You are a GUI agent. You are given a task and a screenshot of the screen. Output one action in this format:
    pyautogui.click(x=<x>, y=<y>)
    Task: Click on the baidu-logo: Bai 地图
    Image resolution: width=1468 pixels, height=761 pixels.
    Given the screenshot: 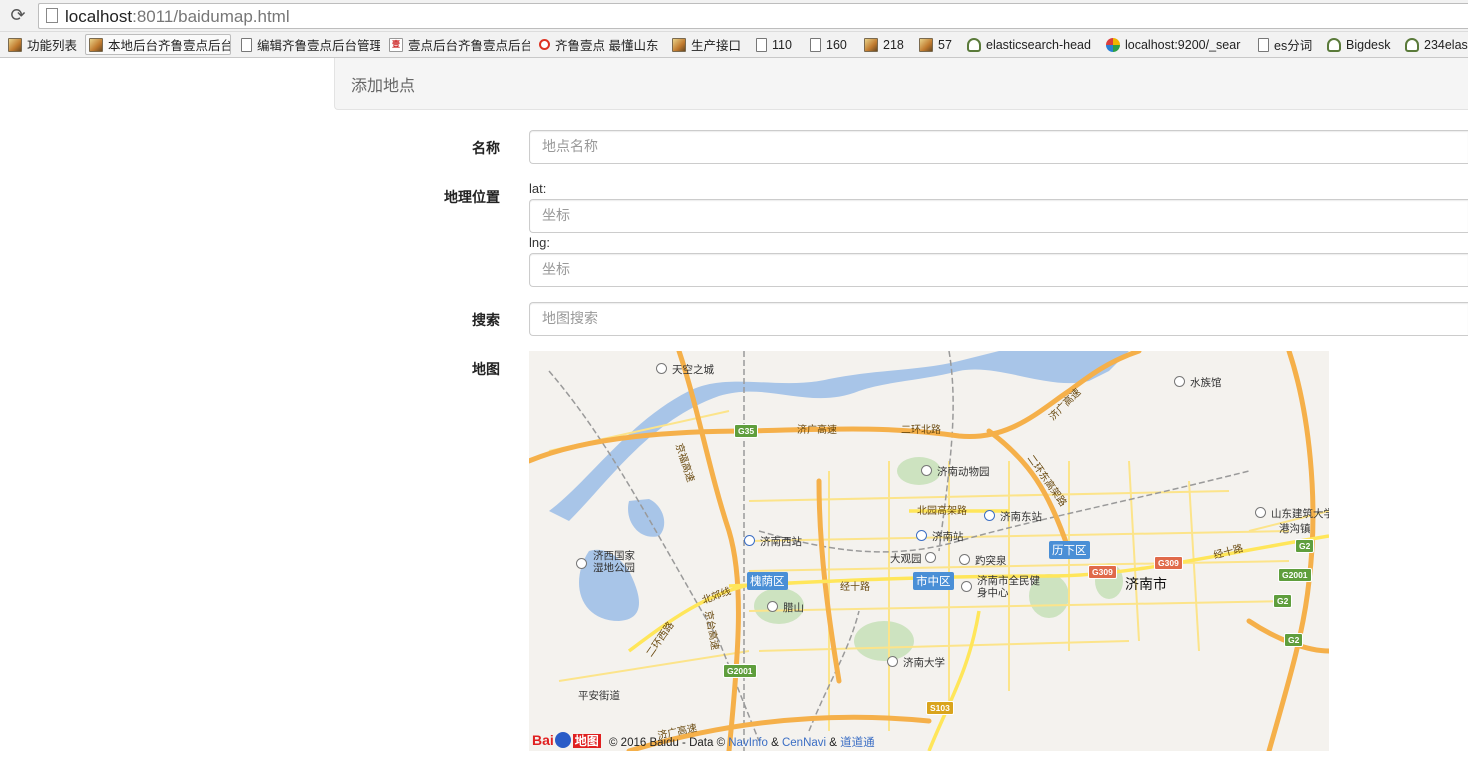 What is the action you would take?
    pyautogui.click(x=566, y=740)
    